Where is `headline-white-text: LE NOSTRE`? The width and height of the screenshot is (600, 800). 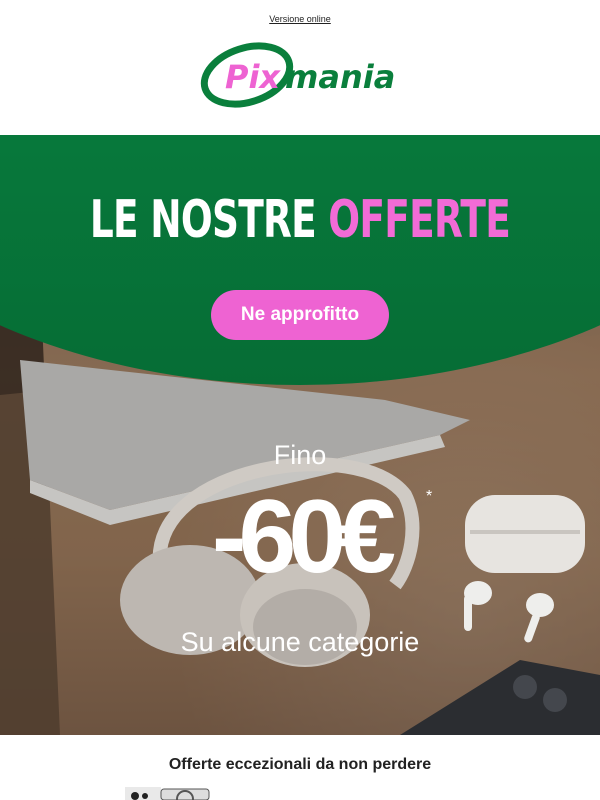
headline-white-text: LE NOSTRE is located at coordinates (209, 220).